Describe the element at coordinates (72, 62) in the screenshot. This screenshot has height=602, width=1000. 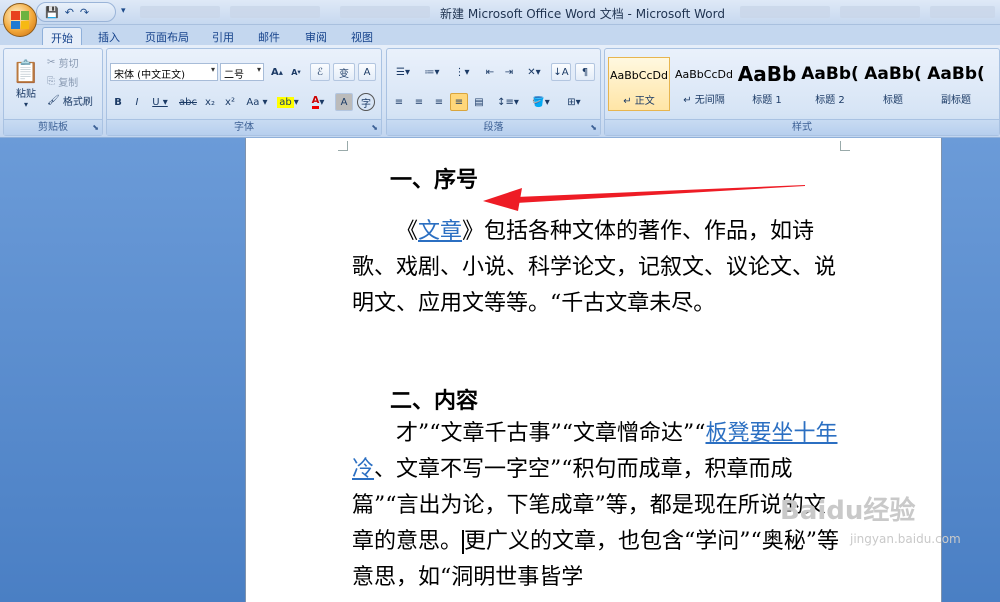
I see `cut-button: ✂ 剪切` at that location.